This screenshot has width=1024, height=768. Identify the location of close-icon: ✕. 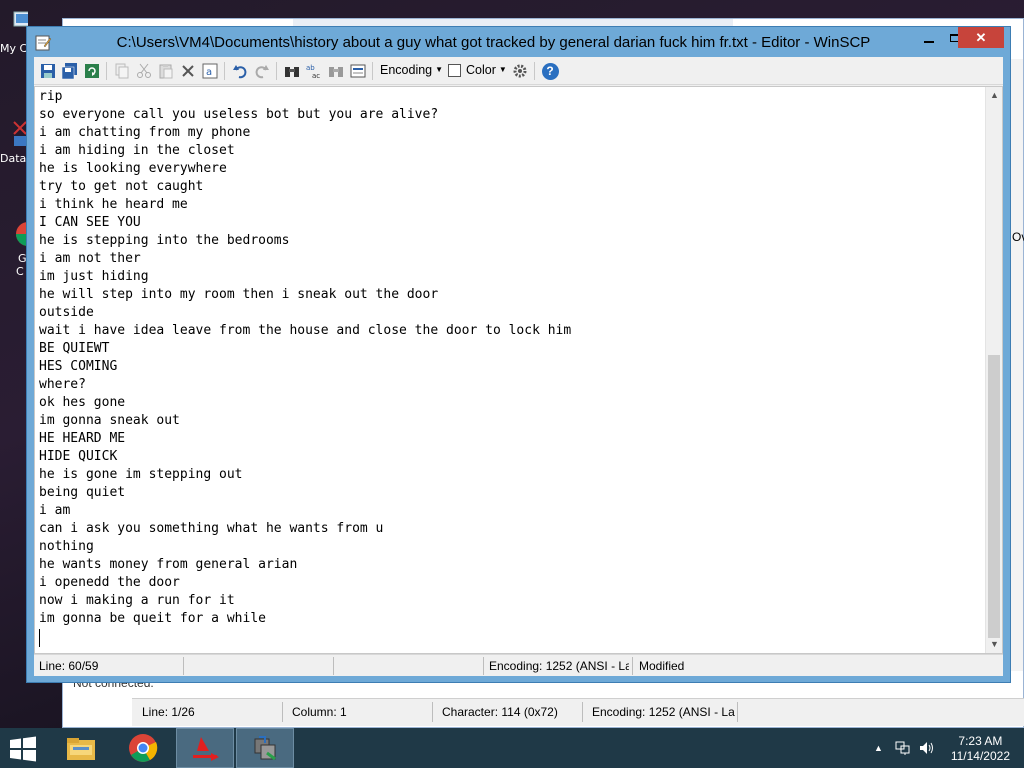
(981, 37).